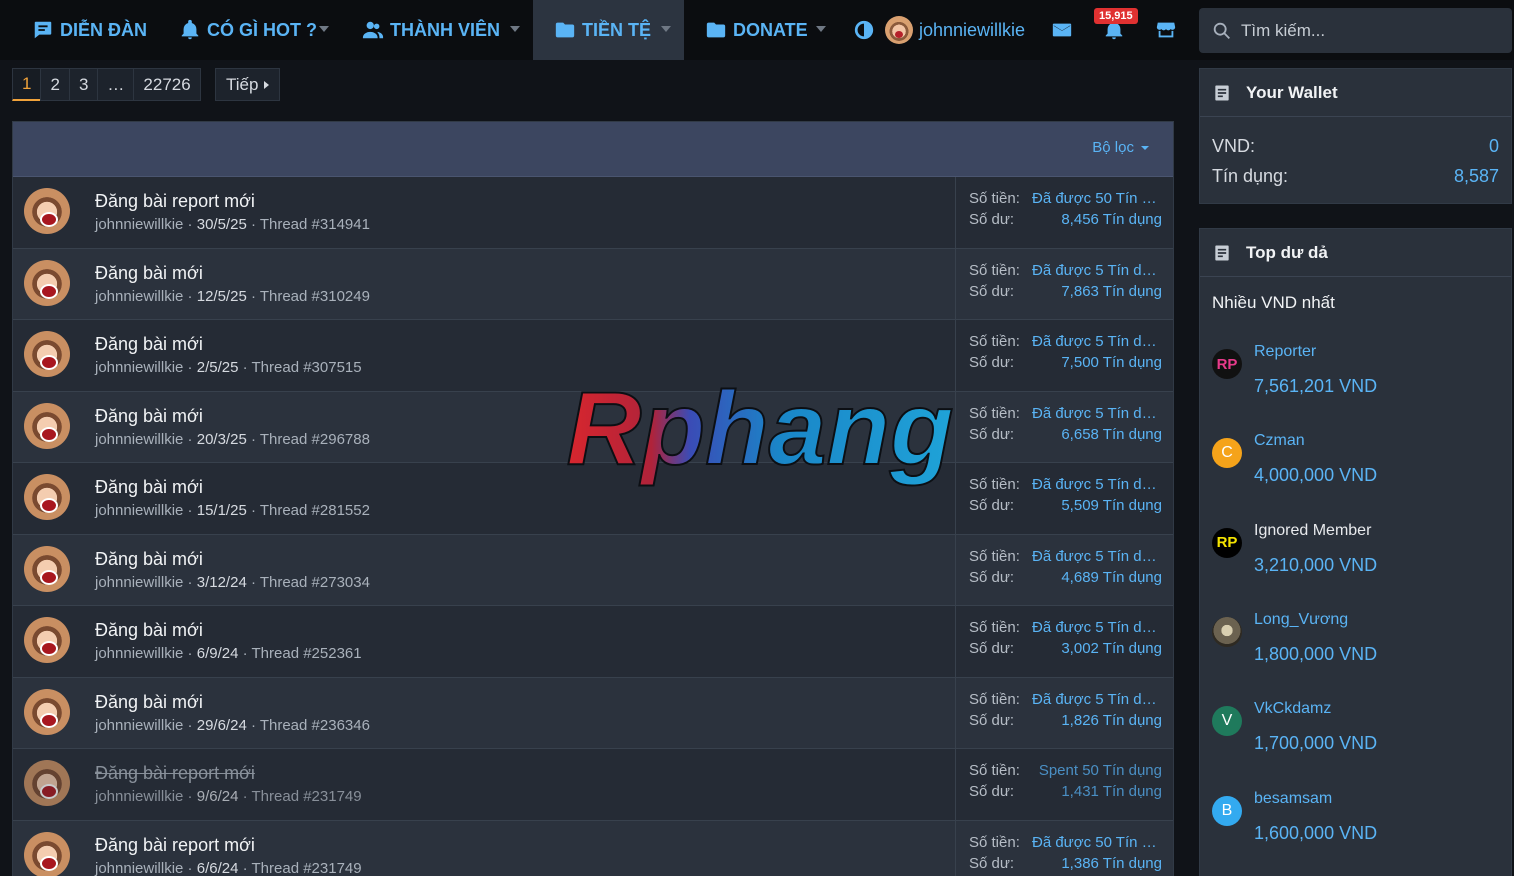 This screenshot has height=876, width=1514. What do you see at coordinates (1279, 441) in the screenshot?
I see `member-name: Czman` at bounding box center [1279, 441].